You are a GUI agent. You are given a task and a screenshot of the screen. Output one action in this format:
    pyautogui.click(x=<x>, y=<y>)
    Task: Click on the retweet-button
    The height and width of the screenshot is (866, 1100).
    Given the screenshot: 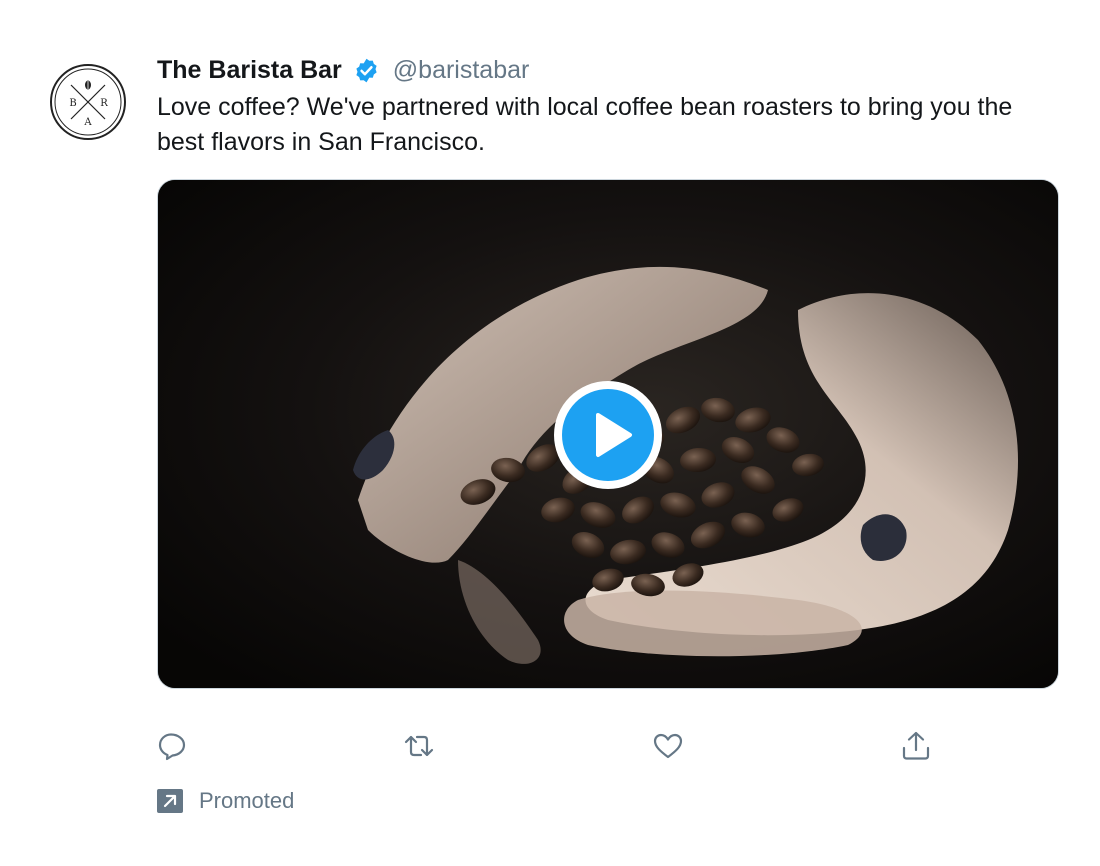 What is the action you would take?
    pyautogui.click(x=419, y=746)
    